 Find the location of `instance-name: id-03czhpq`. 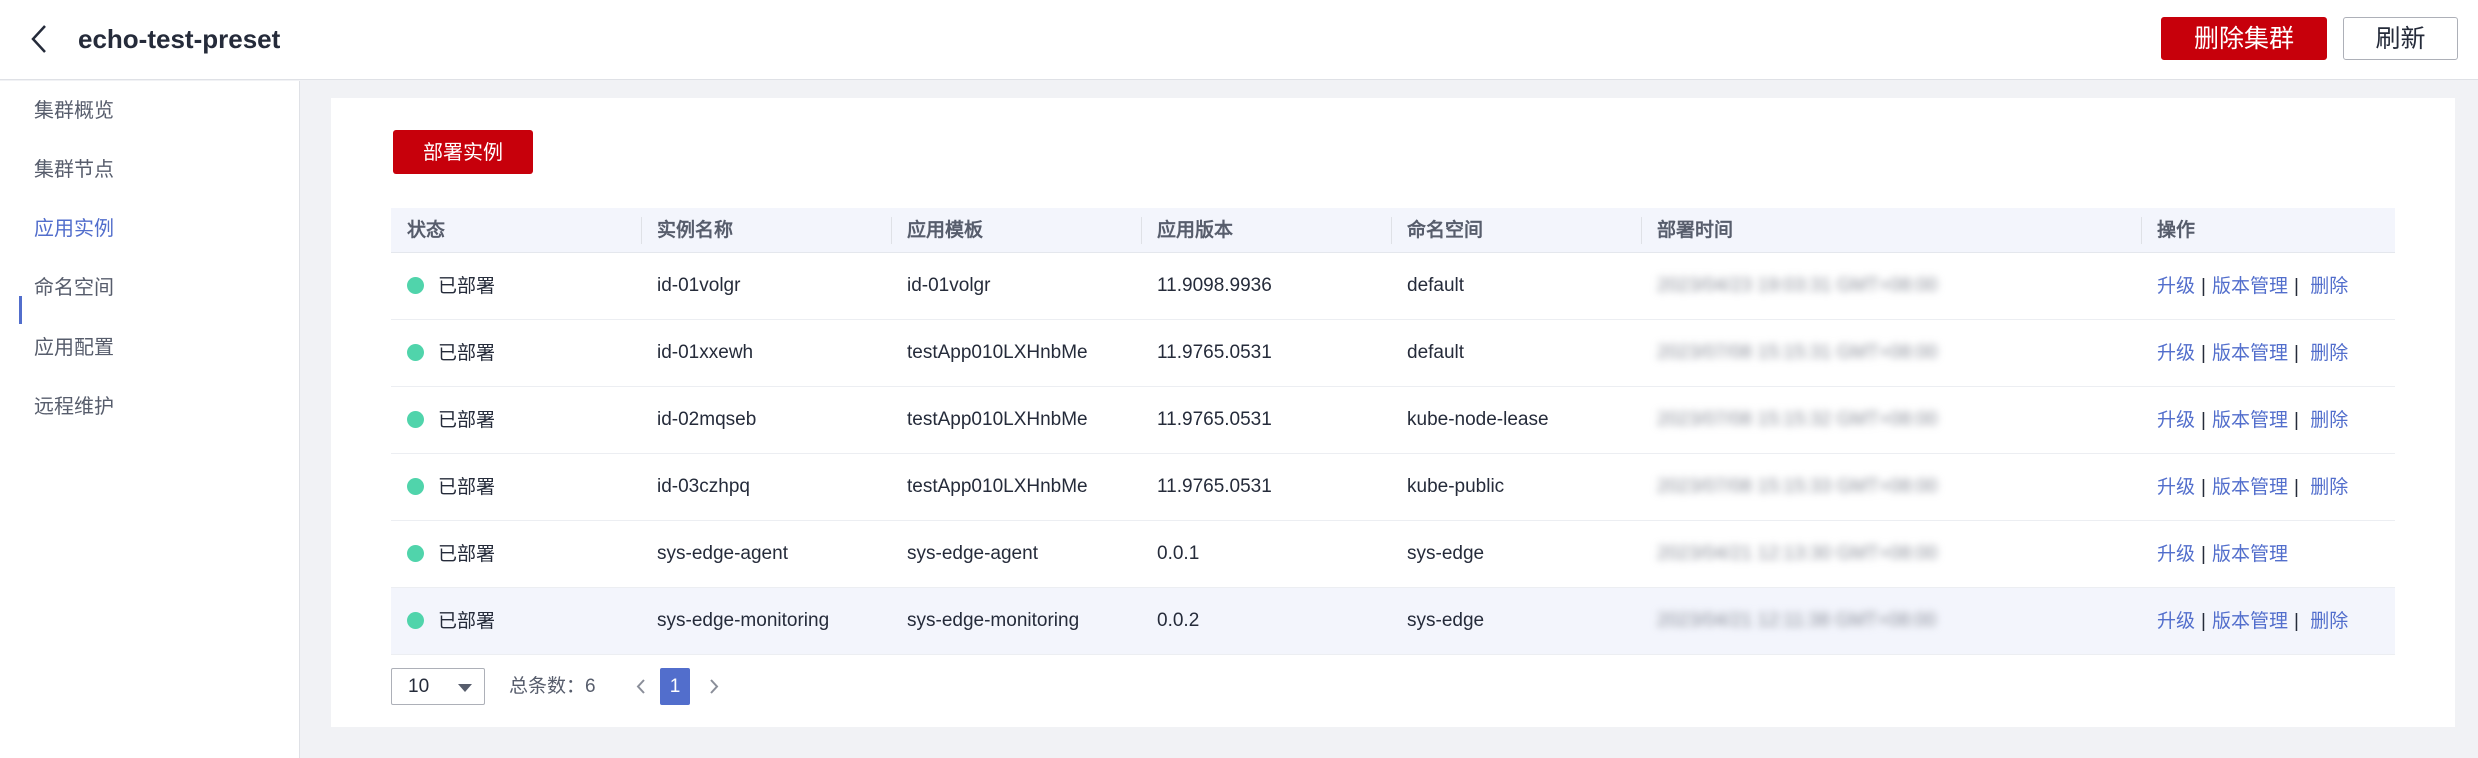

instance-name: id-03czhpq is located at coordinates (703, 486).